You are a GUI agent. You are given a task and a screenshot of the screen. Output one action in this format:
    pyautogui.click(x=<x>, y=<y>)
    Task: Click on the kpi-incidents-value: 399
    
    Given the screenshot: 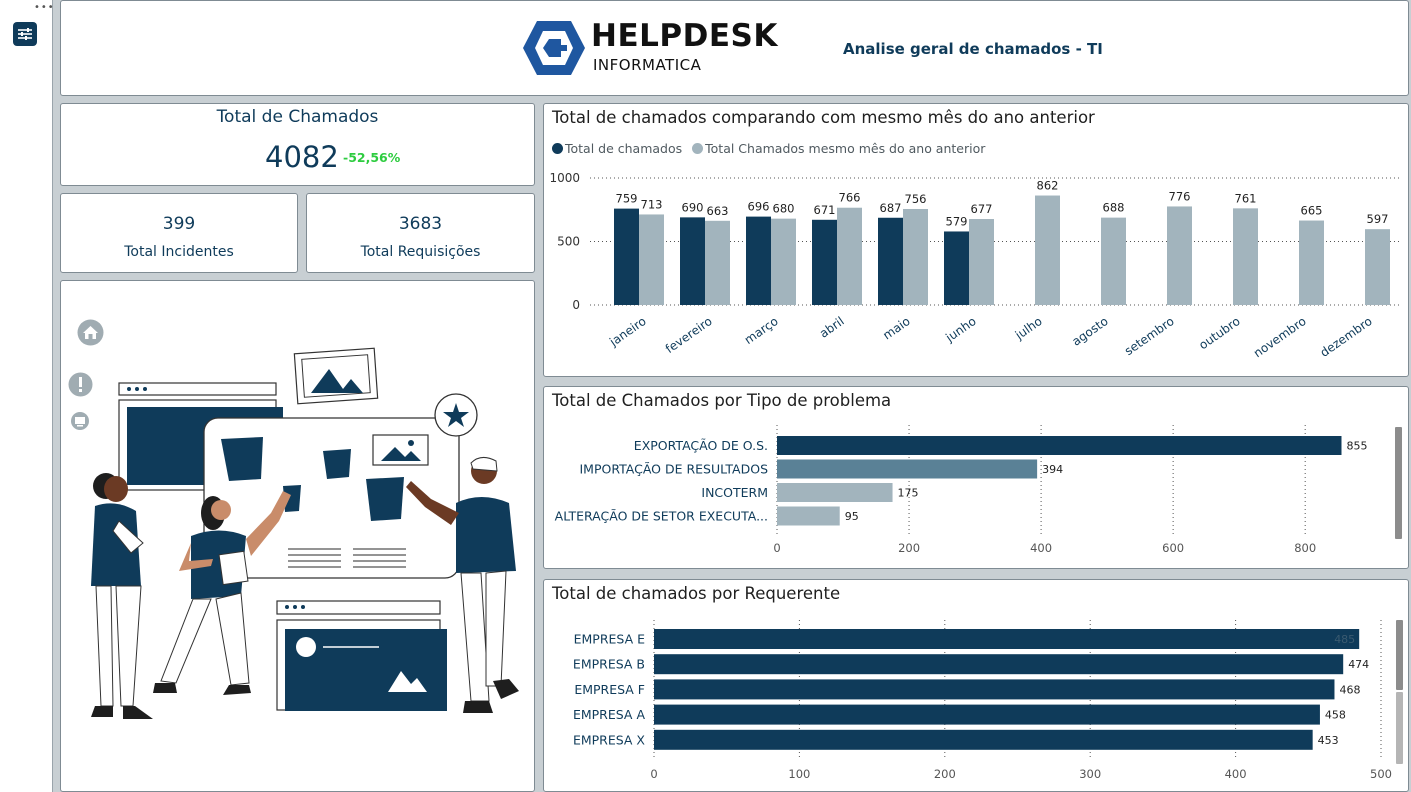 What is the action you would take?
    pyautogui.click(x=179, y=224)
    